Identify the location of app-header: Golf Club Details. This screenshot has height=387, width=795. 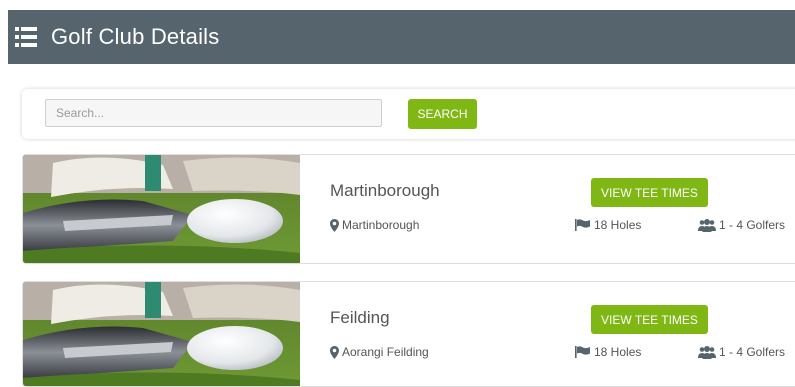
(401, 37).